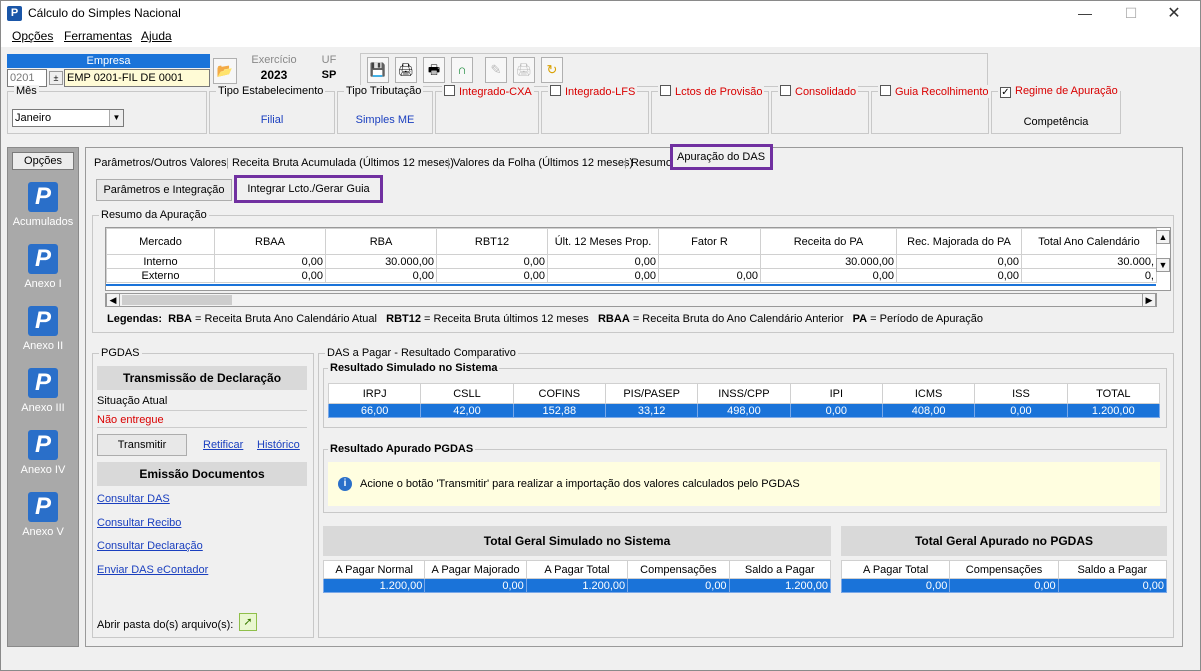 The image size is (1201, 671). Describe the element at coordinates (308, 189) in the screenshot. I see `integrar-lcto-button: Integrar Lcto./Gerar Guia` at that location.